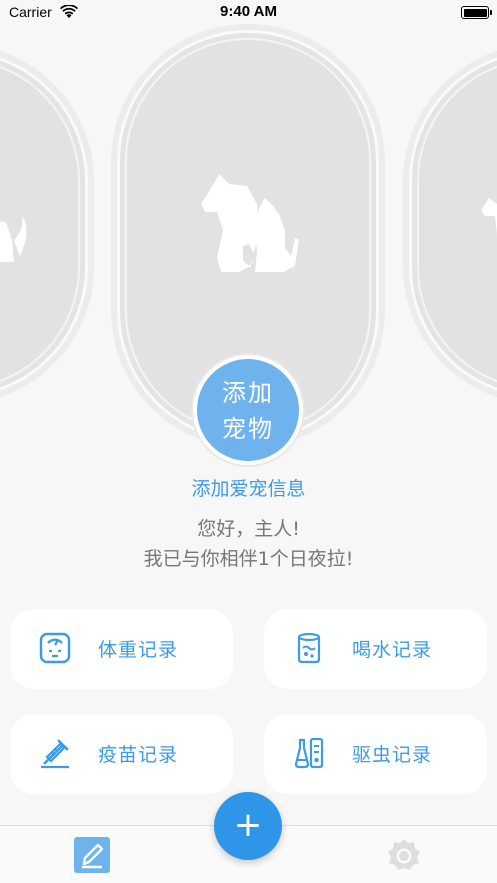 This screenshot has width=497, height=883. Describe the element at coordinates (248, 429) in the screenshot. I see `add-pet-button-line2: 宠物` at that location.